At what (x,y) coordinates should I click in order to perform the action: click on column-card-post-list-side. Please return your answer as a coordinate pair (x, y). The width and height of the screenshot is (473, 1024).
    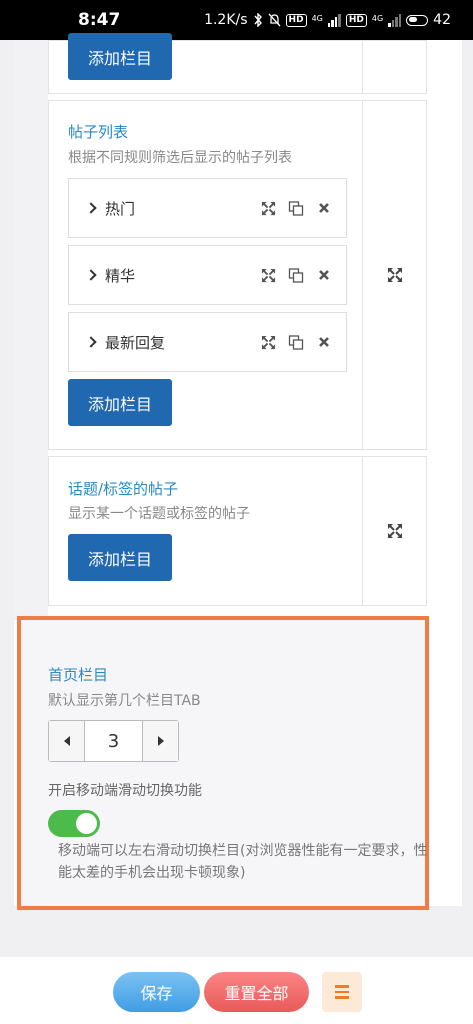
    Looking at the image, I should click on (395, 275).